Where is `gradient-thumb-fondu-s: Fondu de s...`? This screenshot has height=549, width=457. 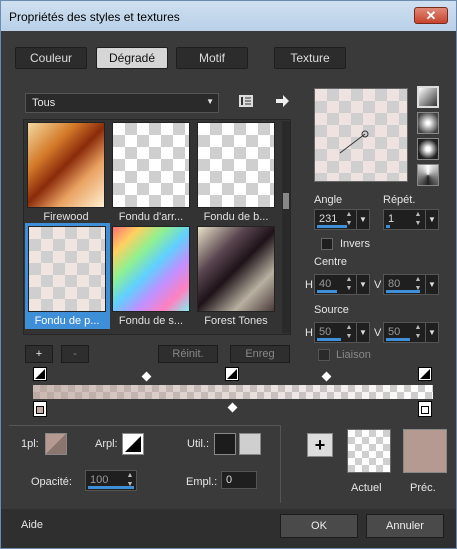
gradient-thumb-fondu-s: Fondu de s... is located at coordinates (151, 276).